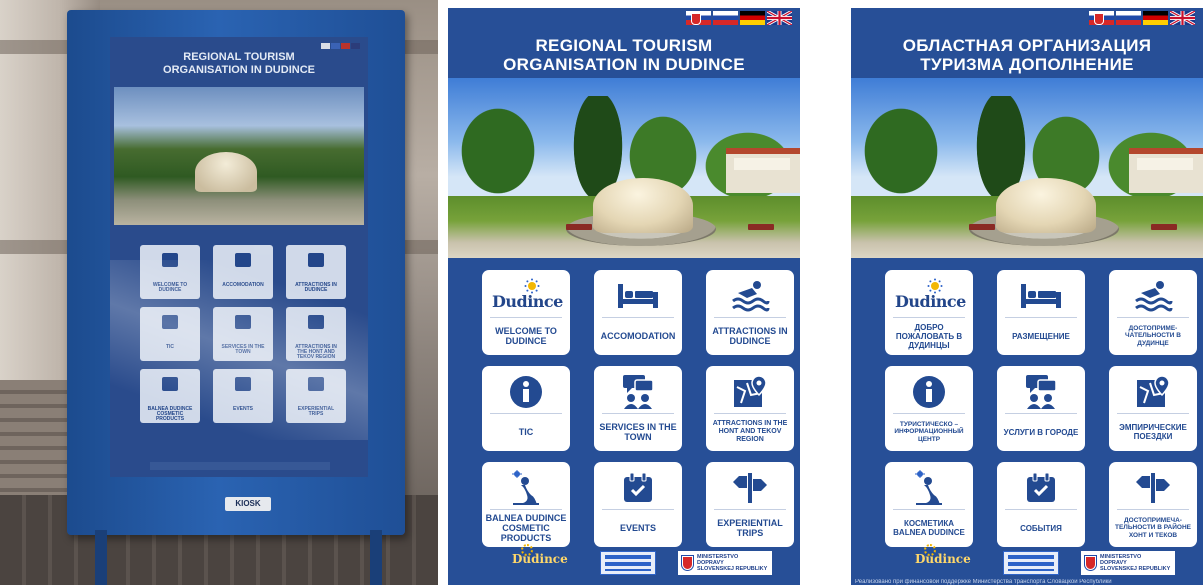  I want to click on tile-trips: EXPERIENTIAL TRIPS, so click(750, 504).